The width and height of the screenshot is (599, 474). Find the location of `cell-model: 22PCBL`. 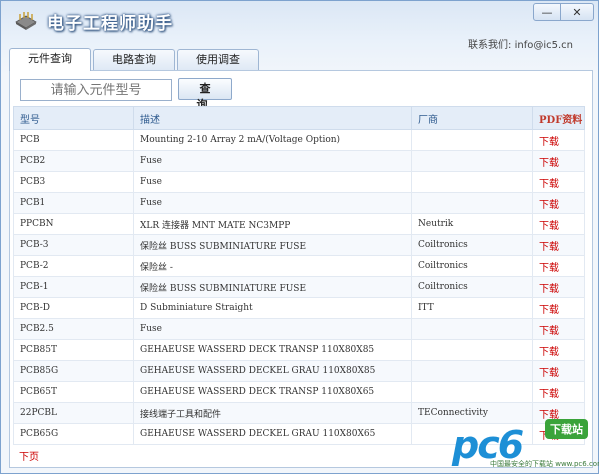

cell-model: 22PCBL is located at coordinates (73, 413).